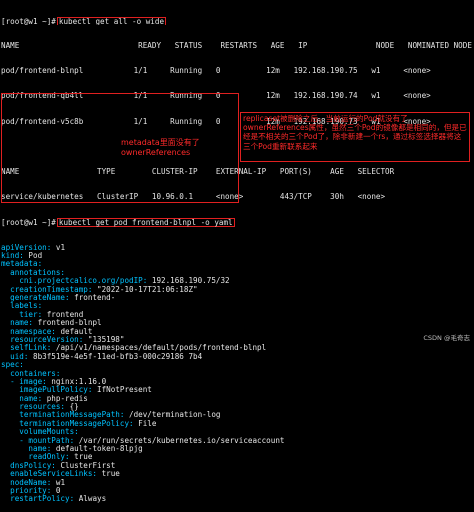 The width and height of the screenshot is (474, 512). Describe the element at coordinates (111, 21) in the screenshot. I see `command-get-all: kubectl get all -o wide` at that location.